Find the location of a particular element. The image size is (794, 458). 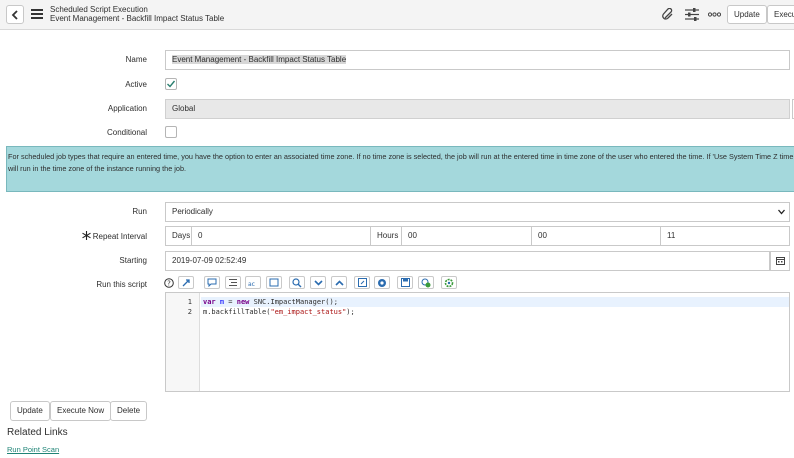

search-icon is located at coordinates (297, 282).